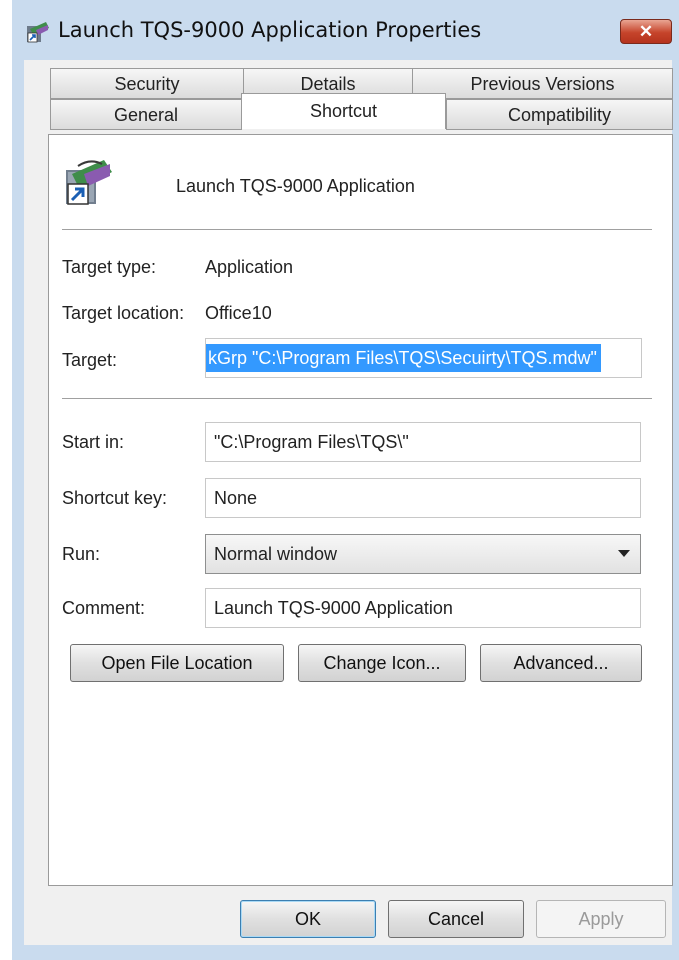 The height and width of the screenshot is (960, 679). Describe the element at coordinates (295, 186) in the screenshot. I see `shortcut-name: Launch TQS-9000 Application` at that location.